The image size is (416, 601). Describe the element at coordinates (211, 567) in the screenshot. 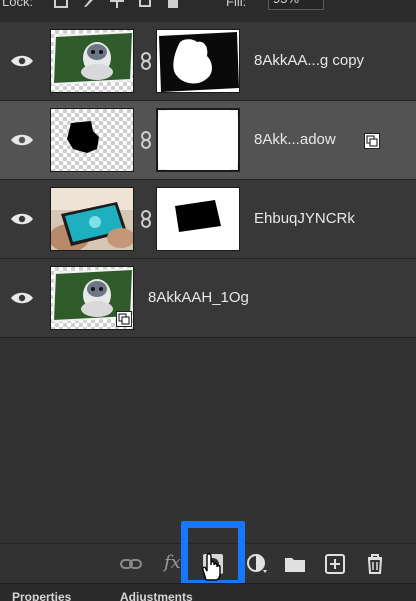

I see `hand-cursor-icon` at that location.